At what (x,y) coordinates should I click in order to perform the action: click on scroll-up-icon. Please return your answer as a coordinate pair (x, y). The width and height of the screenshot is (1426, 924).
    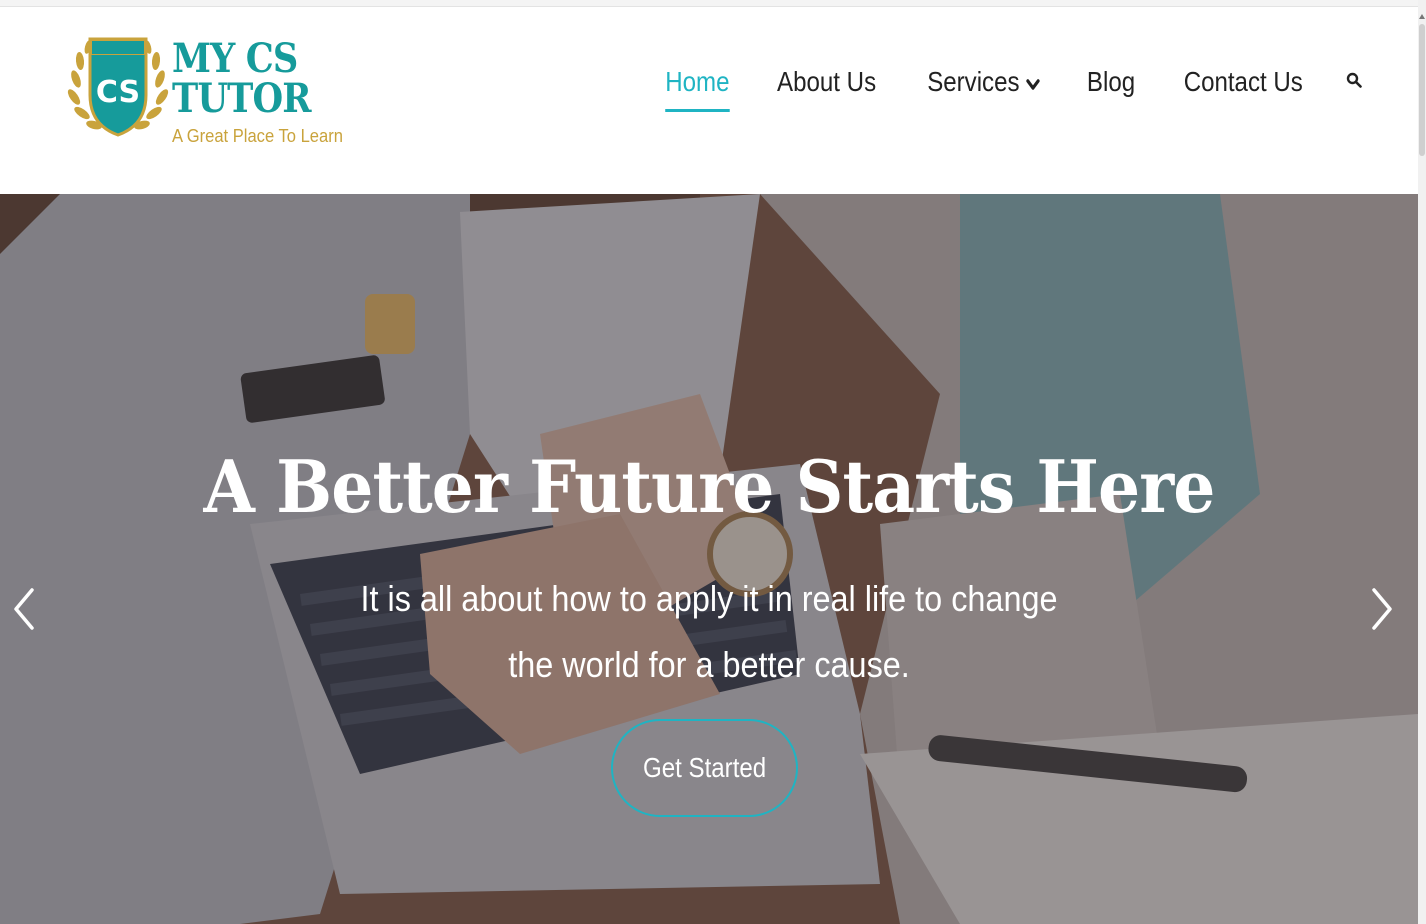
    Looking at the image, I should click on (1422, 16).